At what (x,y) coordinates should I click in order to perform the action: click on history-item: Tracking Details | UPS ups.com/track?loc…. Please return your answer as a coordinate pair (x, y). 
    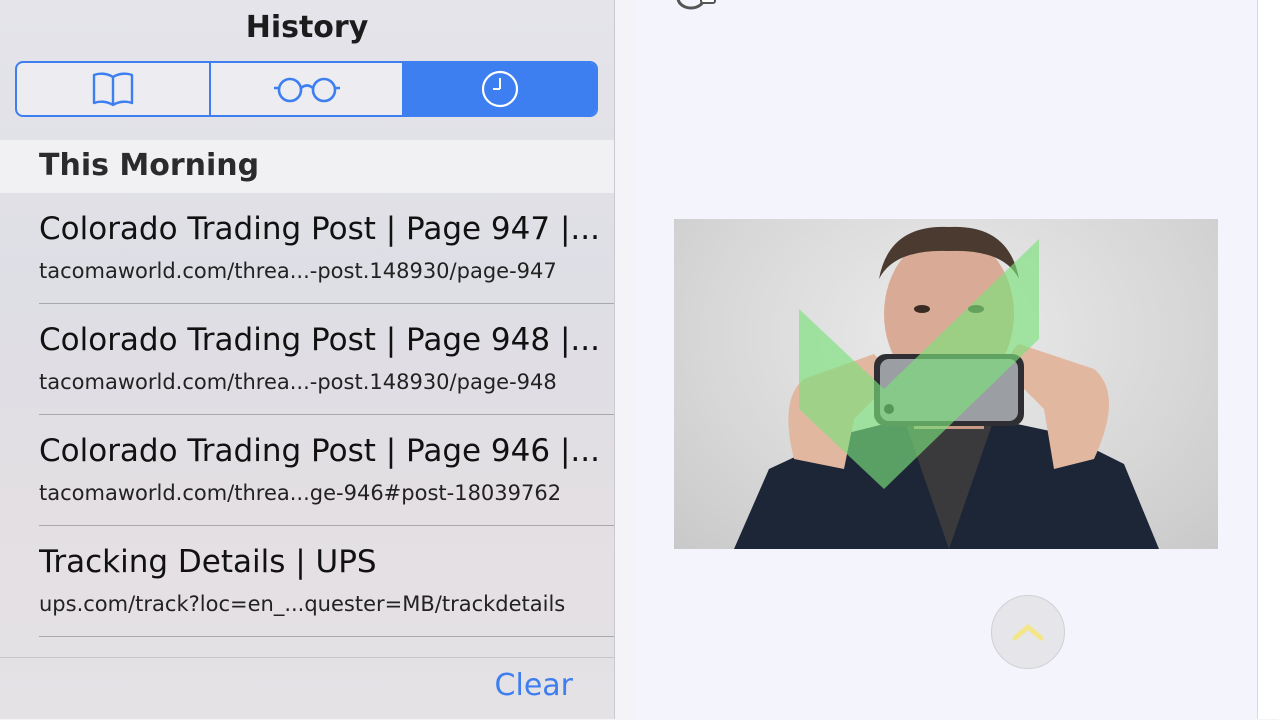
    Looking at the image, I should click on (307, 581).